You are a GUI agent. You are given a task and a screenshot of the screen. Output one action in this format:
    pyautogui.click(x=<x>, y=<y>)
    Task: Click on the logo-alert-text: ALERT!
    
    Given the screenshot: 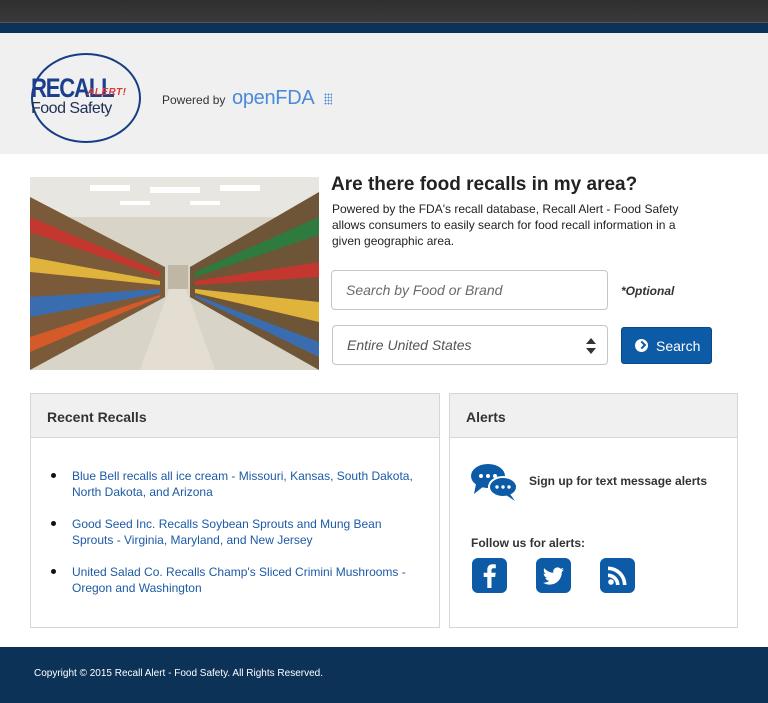 What is the action you would take?
    pyautogui.click(x=107, y=92)
    